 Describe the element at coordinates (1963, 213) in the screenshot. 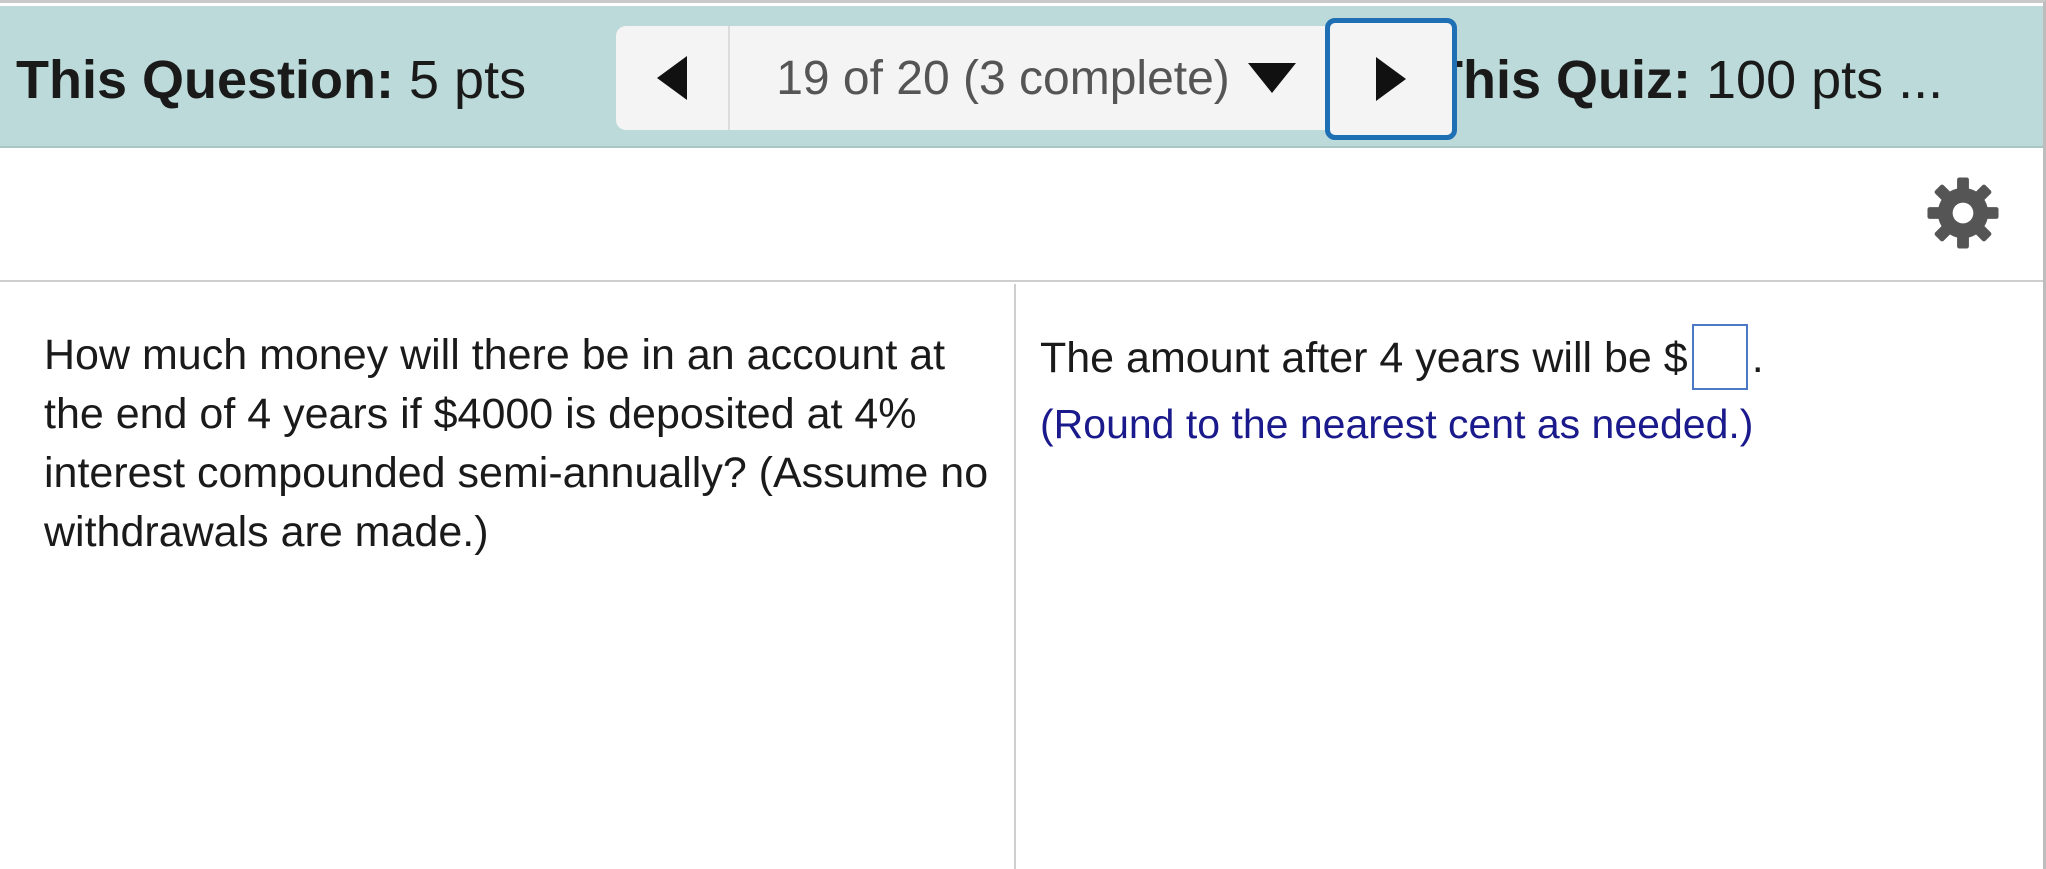

I see `gear-icon` at that location.